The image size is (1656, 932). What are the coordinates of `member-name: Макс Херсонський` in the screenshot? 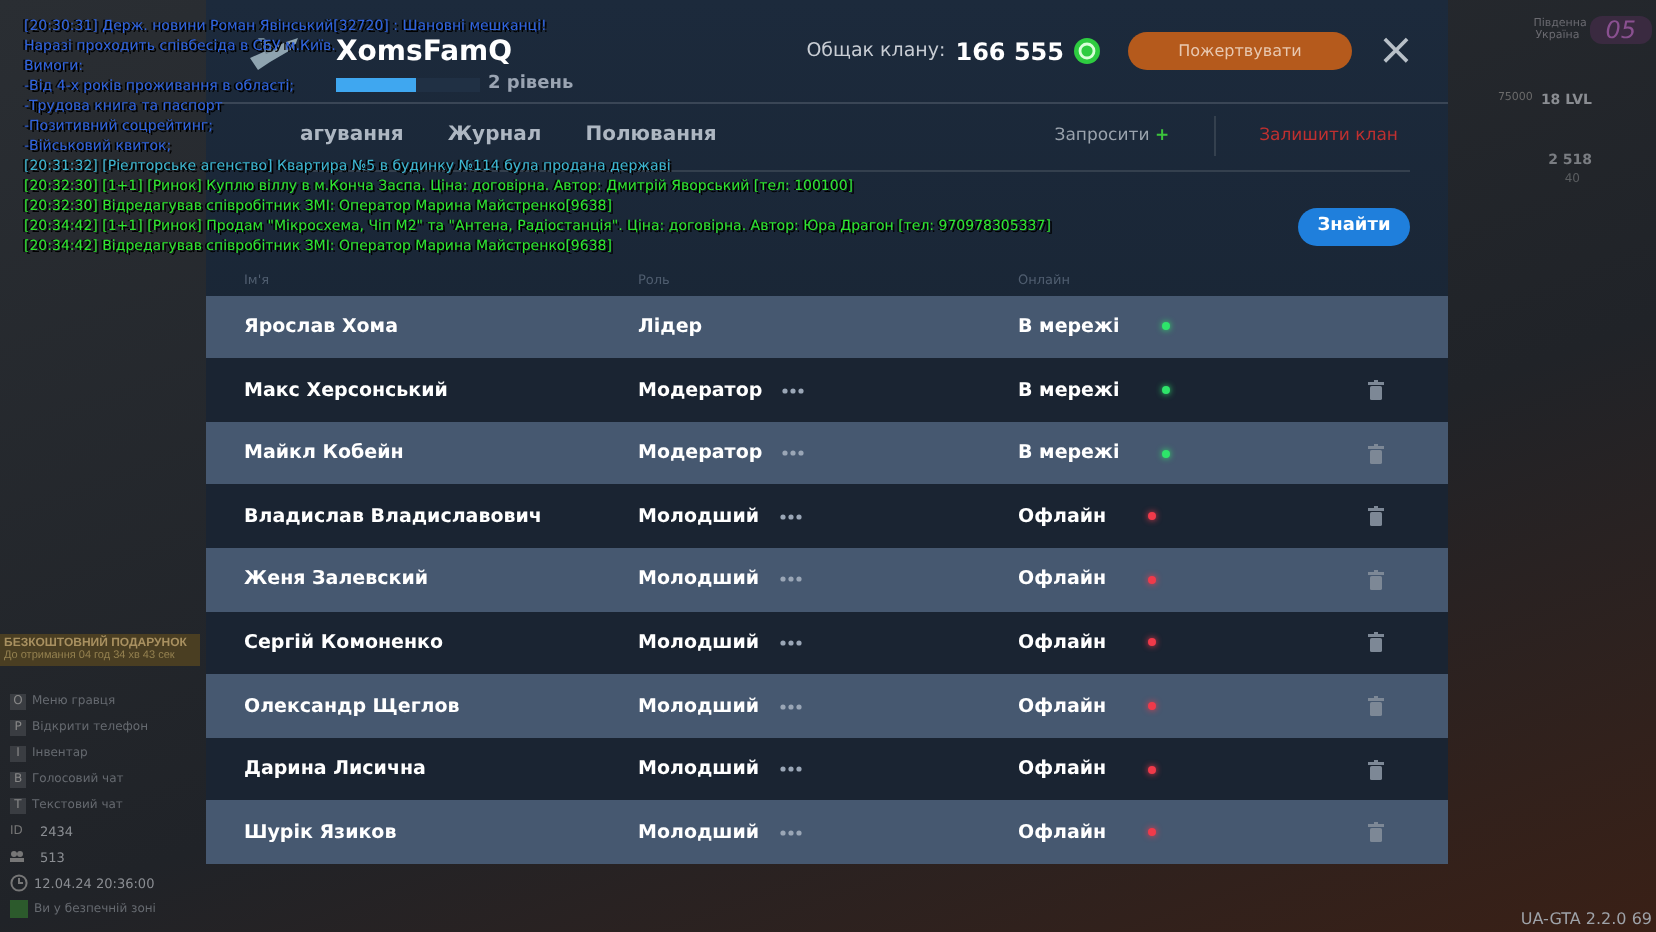 It's located at (347, 390).